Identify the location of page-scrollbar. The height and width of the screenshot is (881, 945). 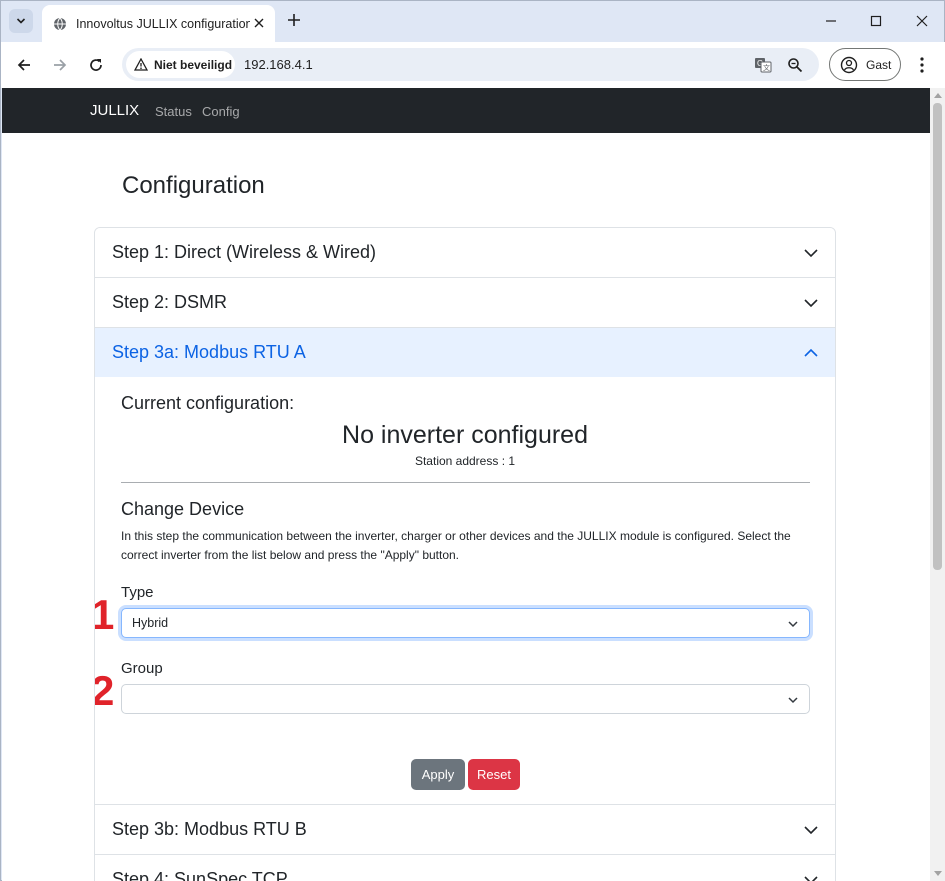
(937, 484).